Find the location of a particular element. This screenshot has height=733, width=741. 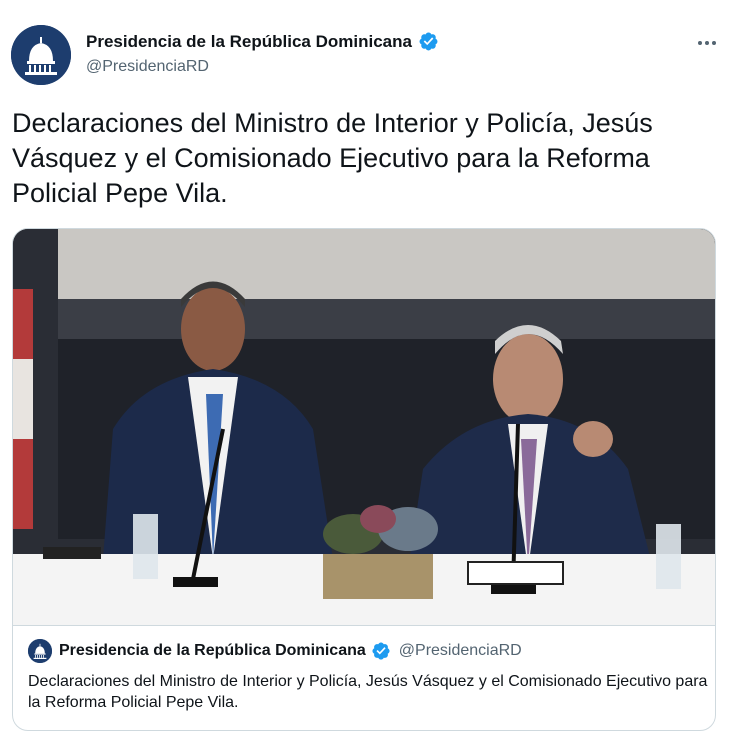

author-avatar is located at coordinates (41, 55).